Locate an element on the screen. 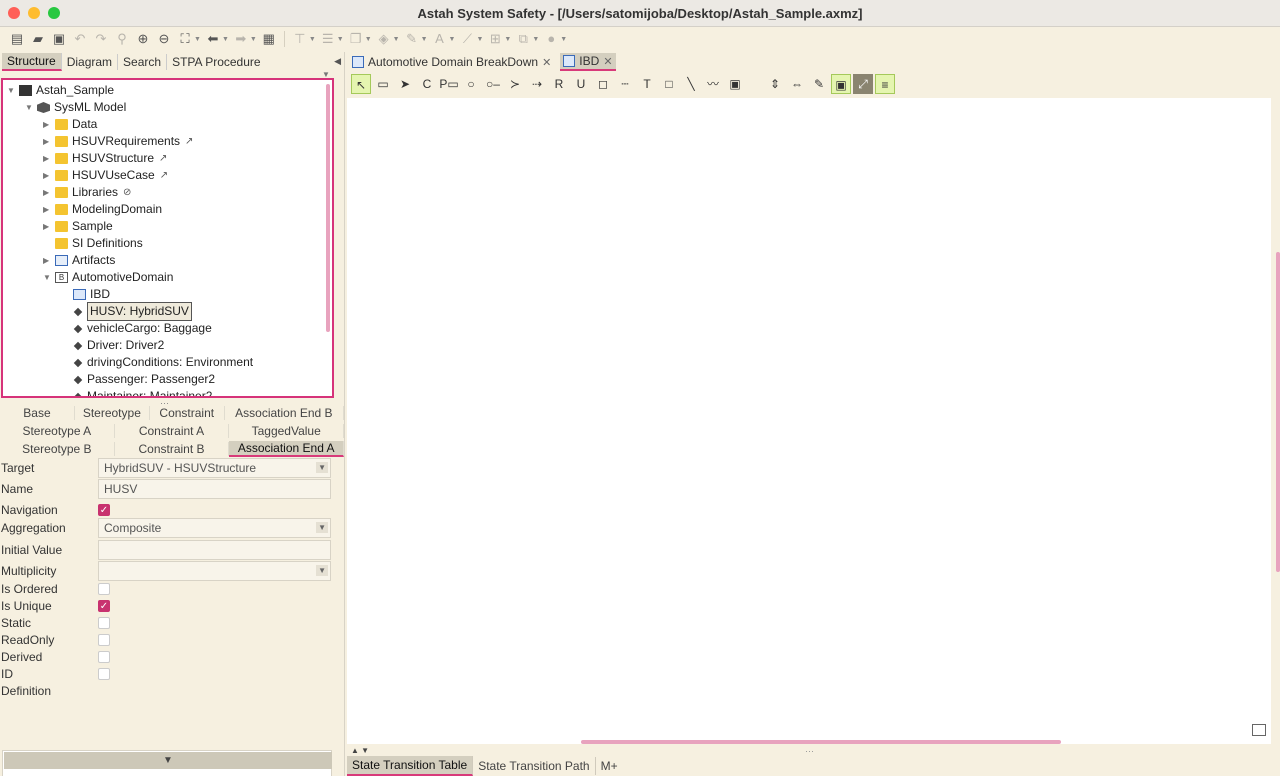  initial-value-field is located at coordinates (214, 550).